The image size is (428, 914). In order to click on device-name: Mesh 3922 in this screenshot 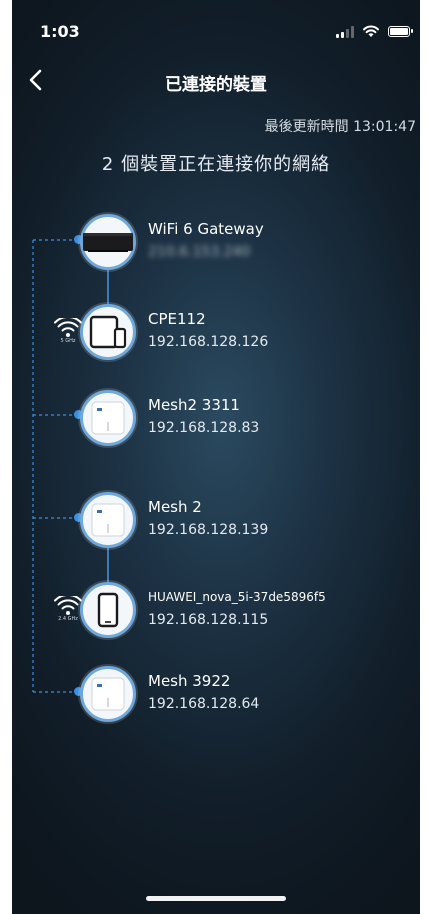, I will do `click(189, 681)`.